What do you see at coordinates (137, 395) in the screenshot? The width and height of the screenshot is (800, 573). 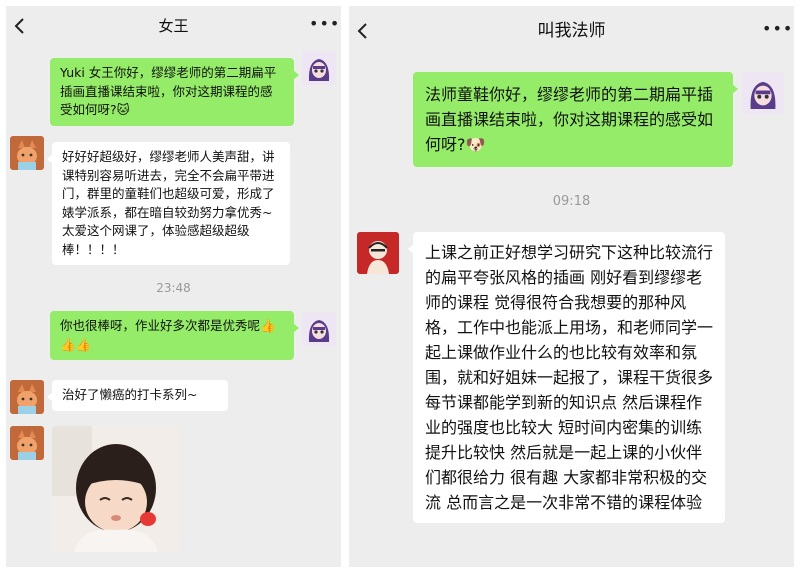 I see `message-bubble-incoming: 治好了懒癌的打卡系列~` at bounding box center [137, 395].